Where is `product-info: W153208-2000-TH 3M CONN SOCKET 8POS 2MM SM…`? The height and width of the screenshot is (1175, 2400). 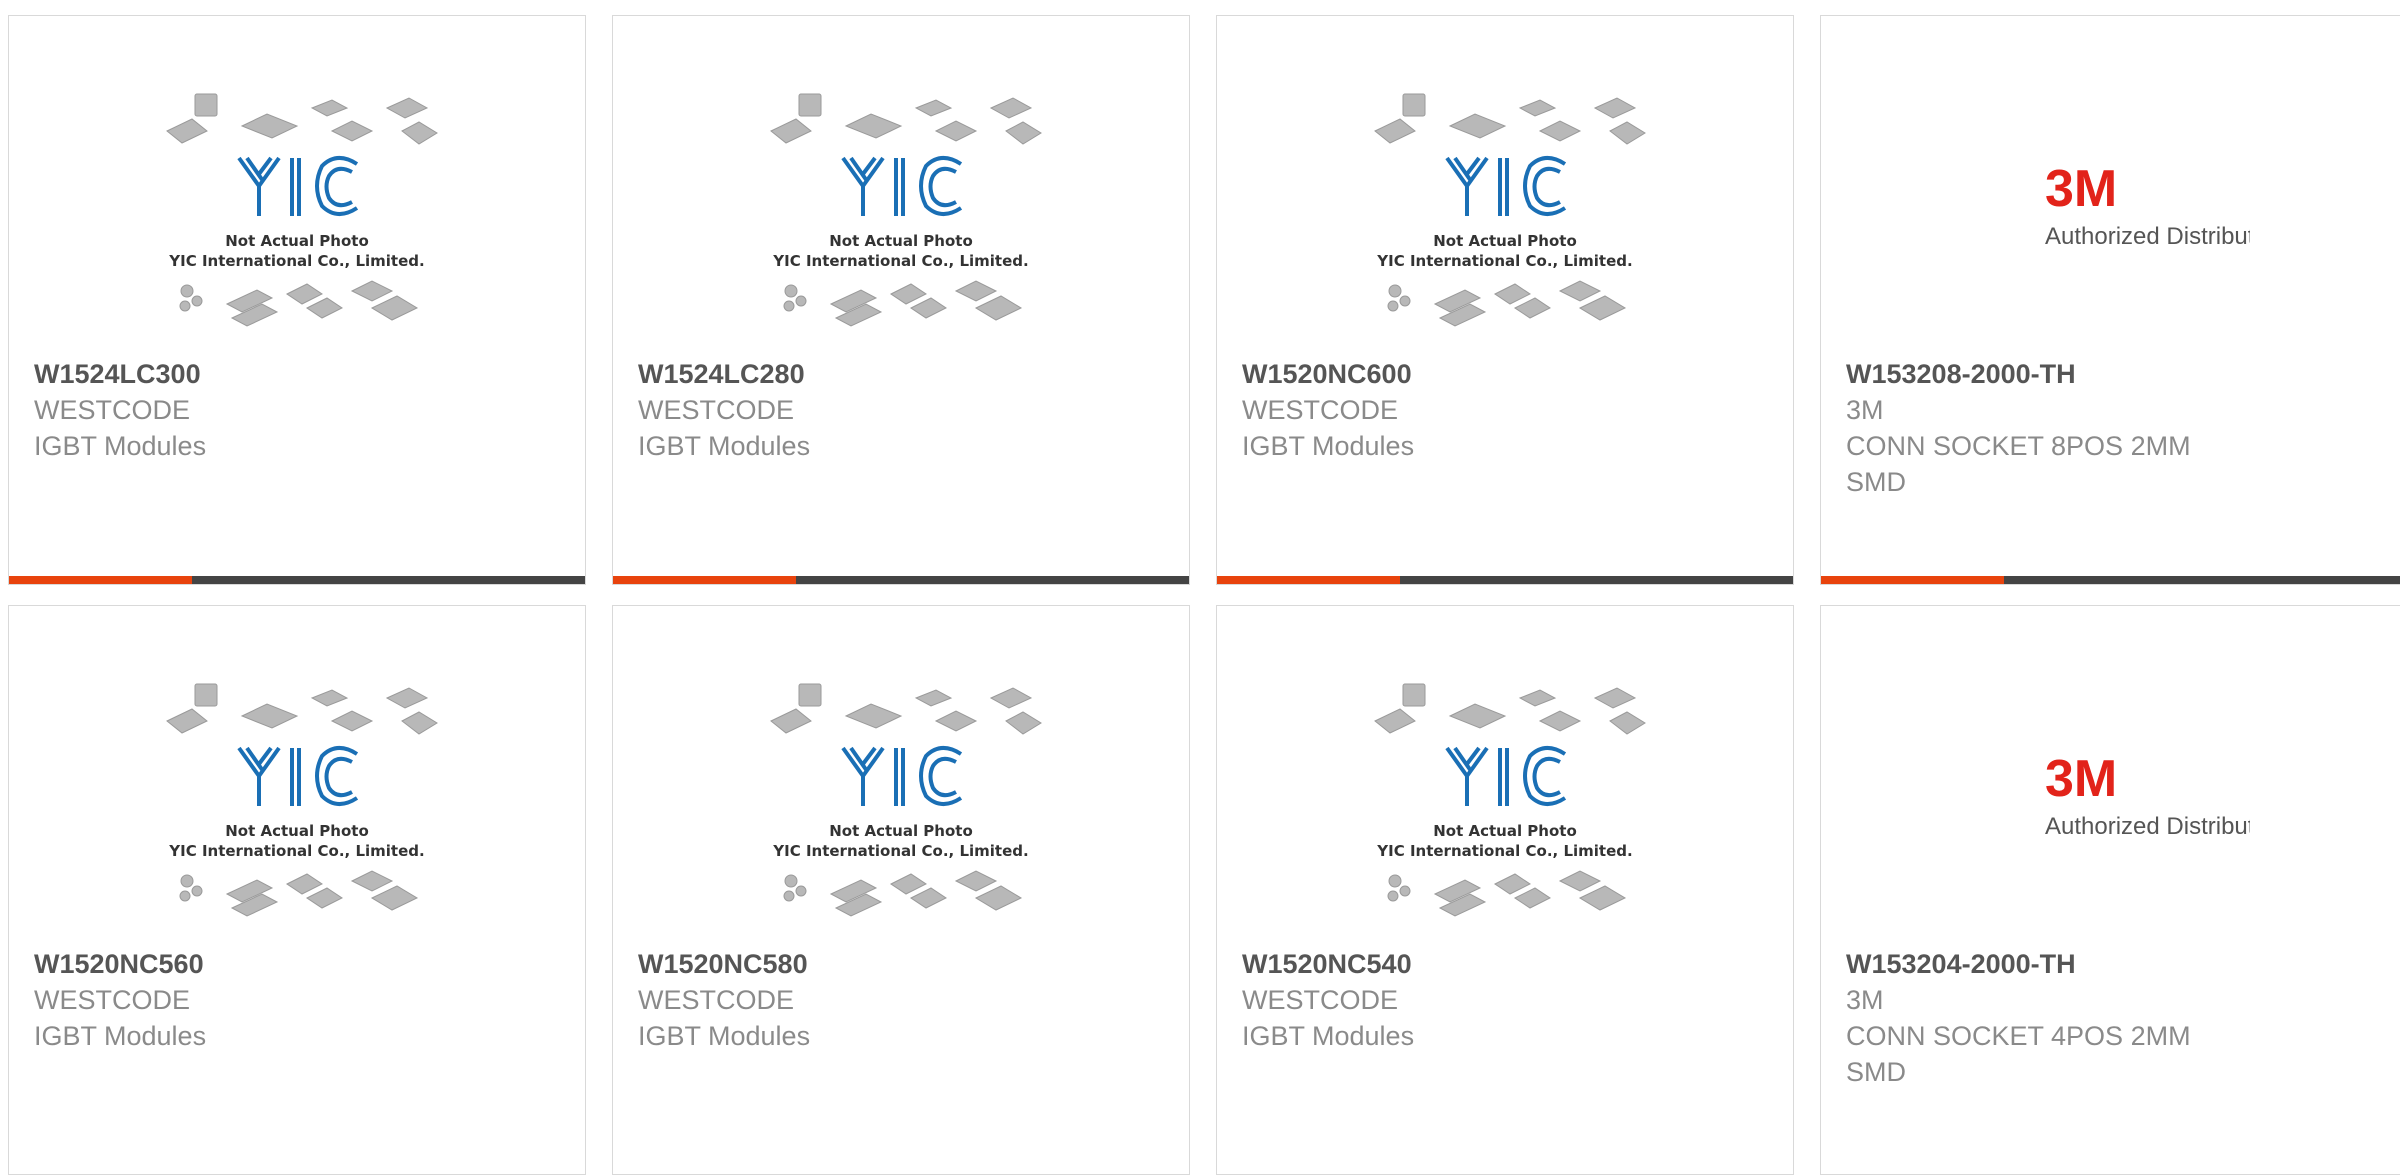 product-info: W153208-2000-TH 3M CONN SOCKET 8POS 2MM SM… is located at coordinates (2122, 428).